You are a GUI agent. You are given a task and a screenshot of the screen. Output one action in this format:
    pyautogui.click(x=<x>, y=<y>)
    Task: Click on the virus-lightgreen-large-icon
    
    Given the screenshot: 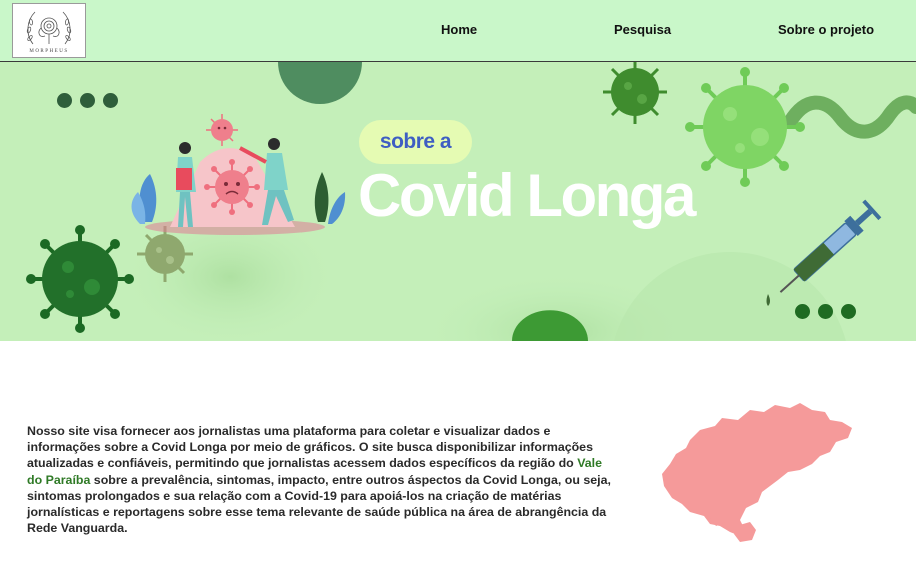 What is the action you would take?
    pyautogui.click(x=745, y=127)
    